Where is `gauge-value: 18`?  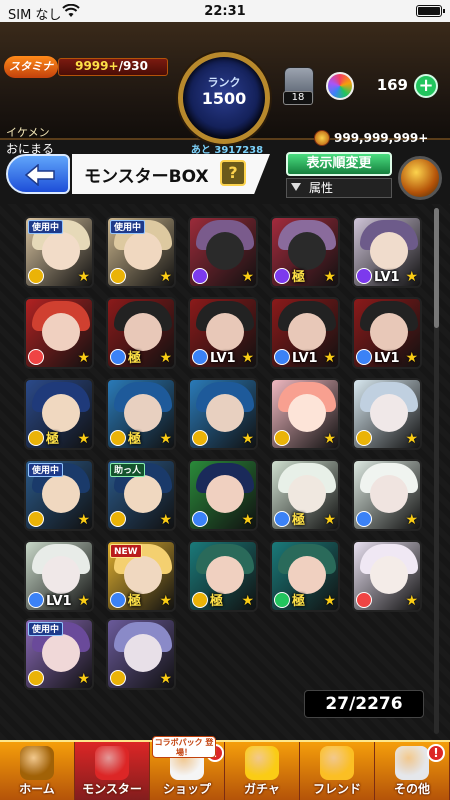 gauge-value: 18 is located at coordinates (298, 98).